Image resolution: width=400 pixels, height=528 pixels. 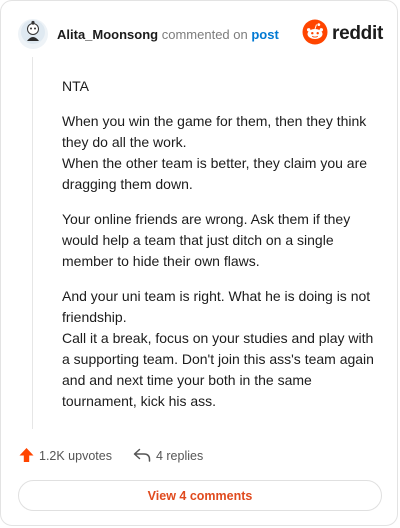 What do you see at coordinates (75, 456) in the screenshot?
I see `upvote-count: 1.2K upvotes` at bounding box center [75, 456].